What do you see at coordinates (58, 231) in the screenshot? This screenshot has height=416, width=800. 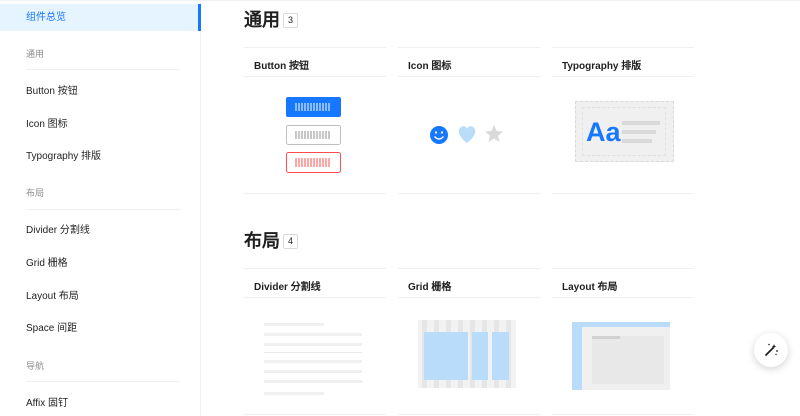 I see `sidebar-item-divider: Divider 分割线` at bounding box center [58, 231].